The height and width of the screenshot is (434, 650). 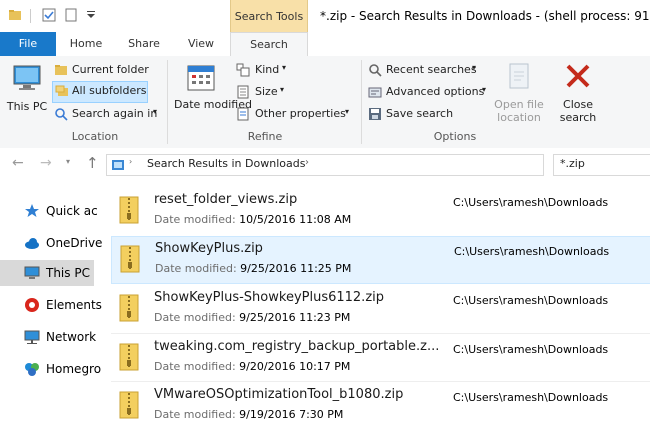 I want to click on close-icon, so click(x=578, y=76).